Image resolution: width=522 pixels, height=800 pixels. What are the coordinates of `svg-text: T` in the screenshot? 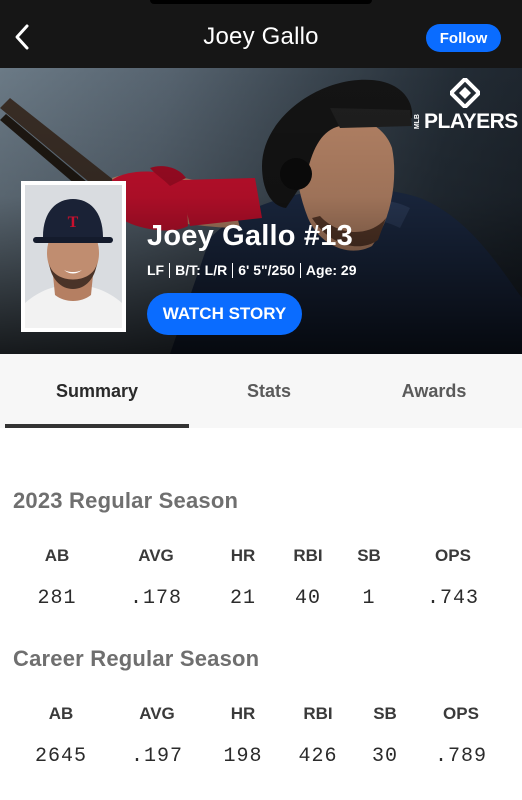 It's located at (73, 222).